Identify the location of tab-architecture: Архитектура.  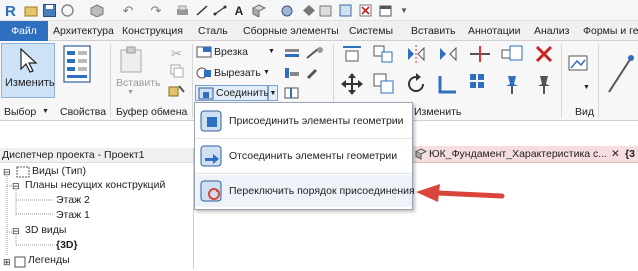
(83, 31).